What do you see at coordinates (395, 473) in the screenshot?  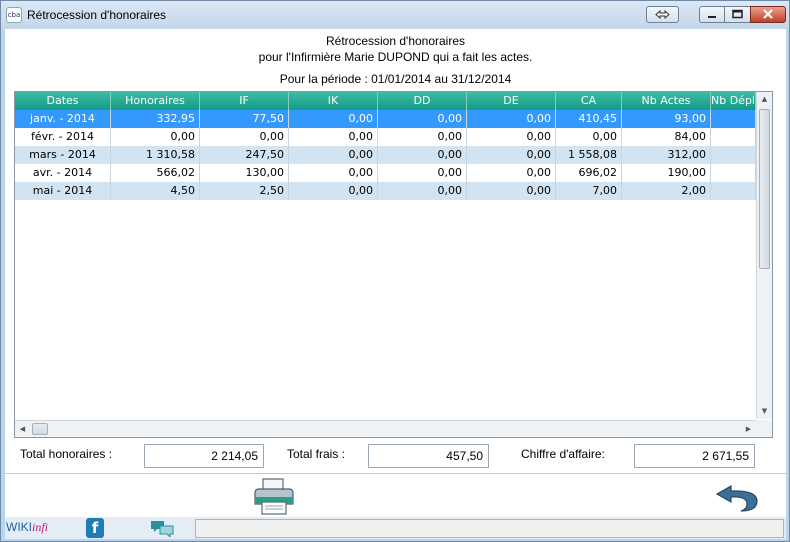 I see `separator` at bounding box center [395, 473].